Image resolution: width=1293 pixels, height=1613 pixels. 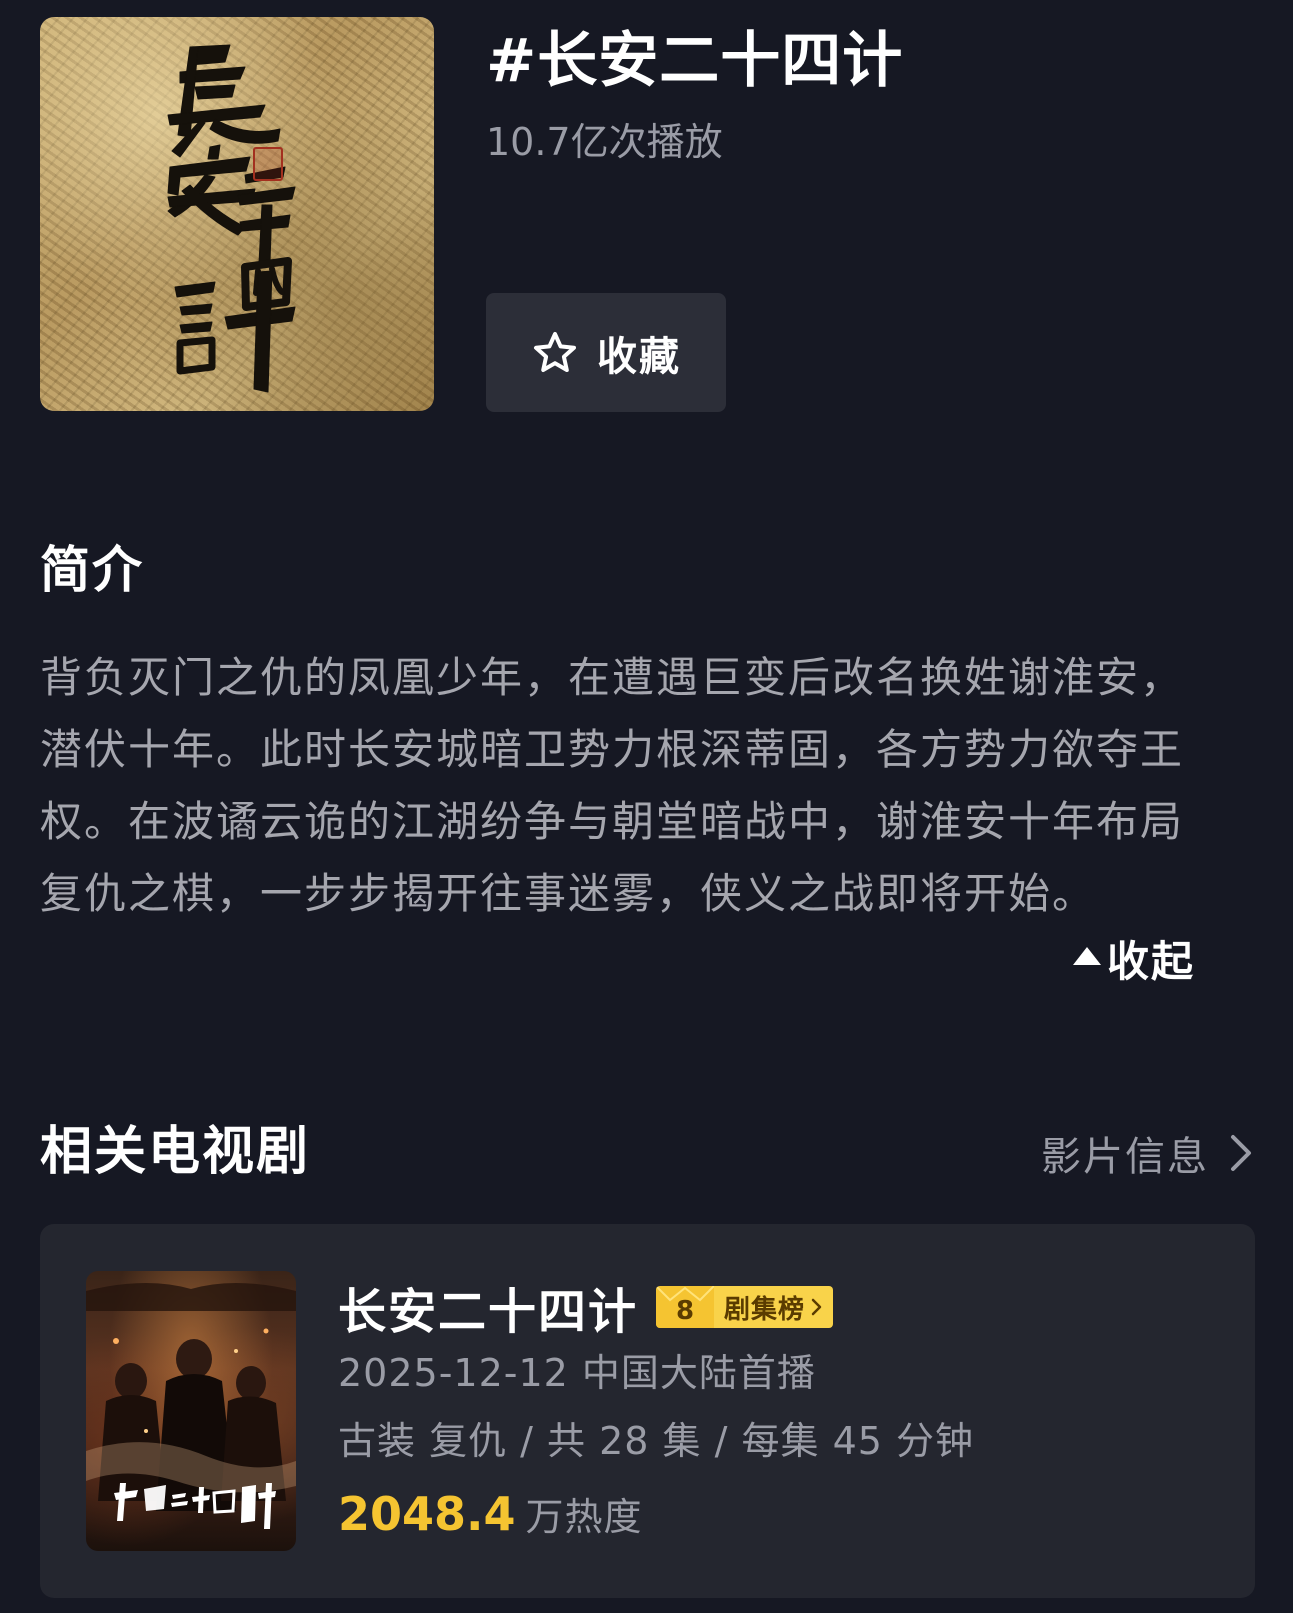 I want to click on topic-title: #长安二十四计, so click(x=695, y=61).